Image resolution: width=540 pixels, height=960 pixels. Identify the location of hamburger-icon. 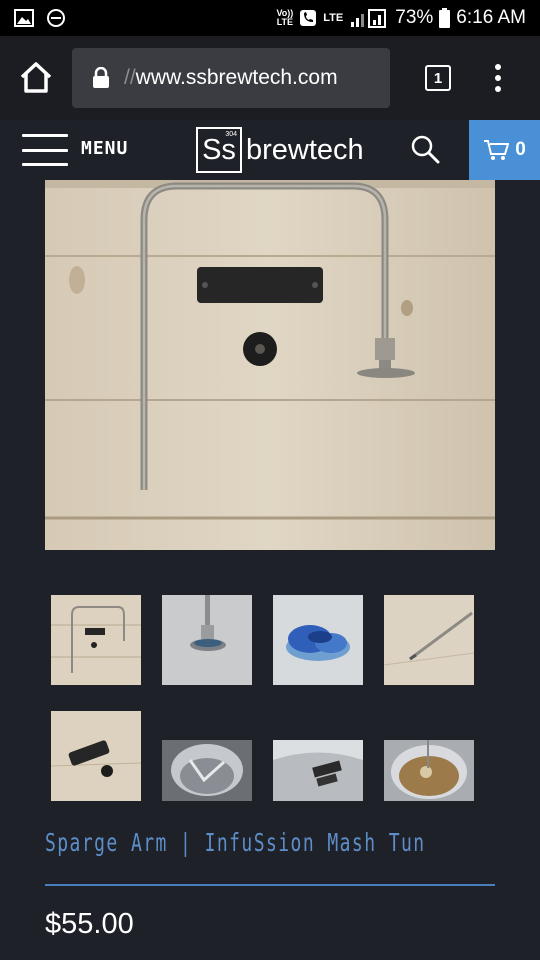
(45, 150).